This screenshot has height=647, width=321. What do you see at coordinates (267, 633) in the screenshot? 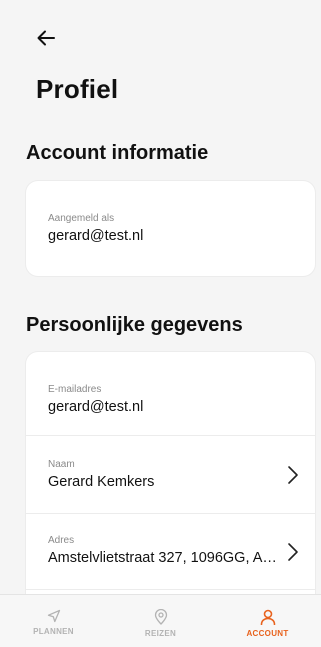
I see `tab-account-label: ACCOUNT` at bounding box center [267, 633].